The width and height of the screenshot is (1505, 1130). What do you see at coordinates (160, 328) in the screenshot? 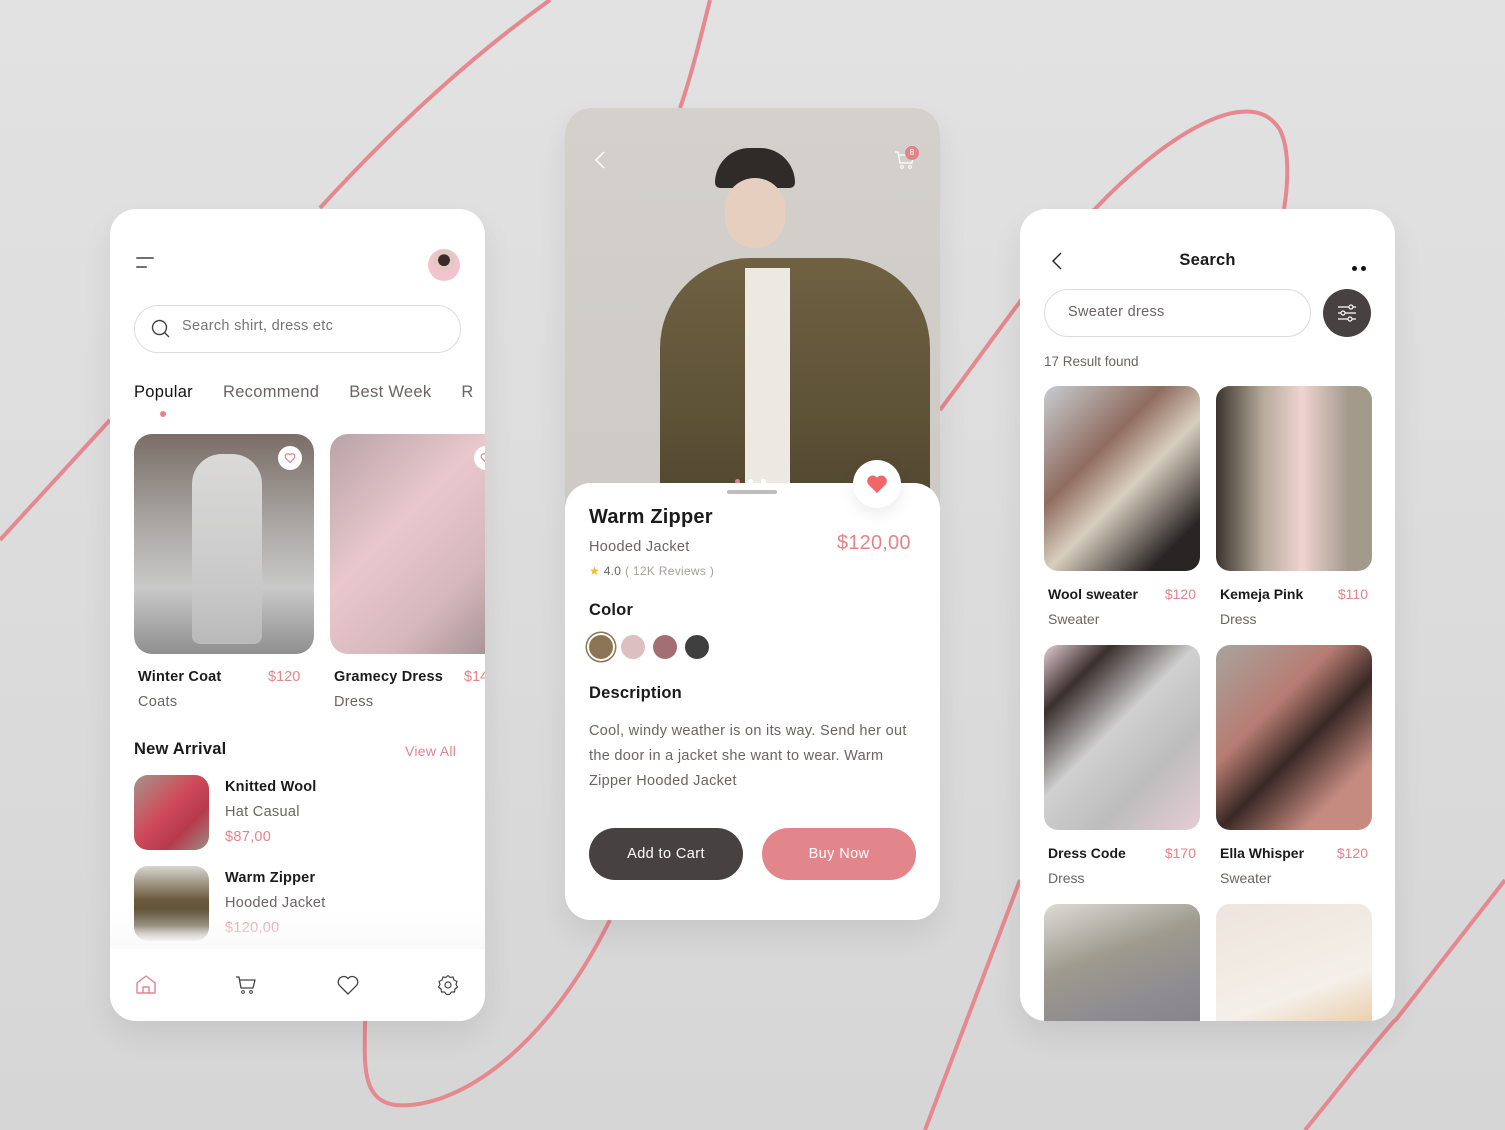
I see `search-icon` at bounding box center [160, 328].